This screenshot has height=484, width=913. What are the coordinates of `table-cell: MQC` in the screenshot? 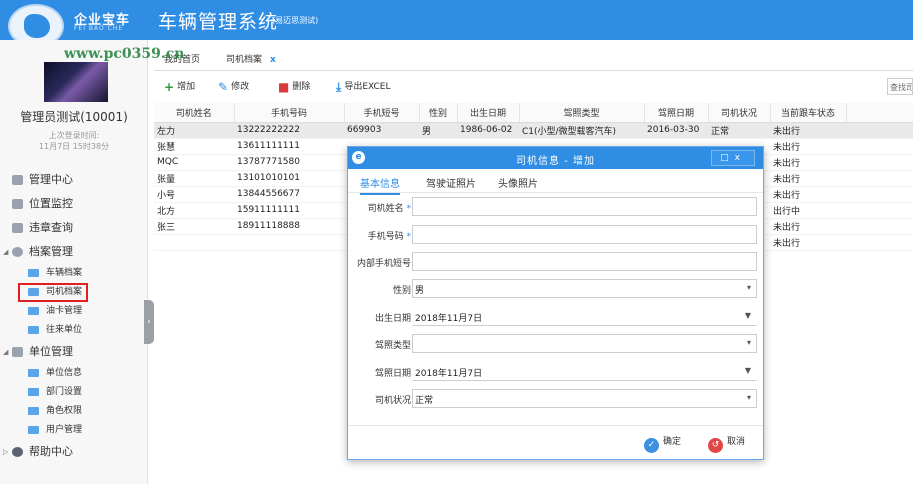 It's located at (194, 162).